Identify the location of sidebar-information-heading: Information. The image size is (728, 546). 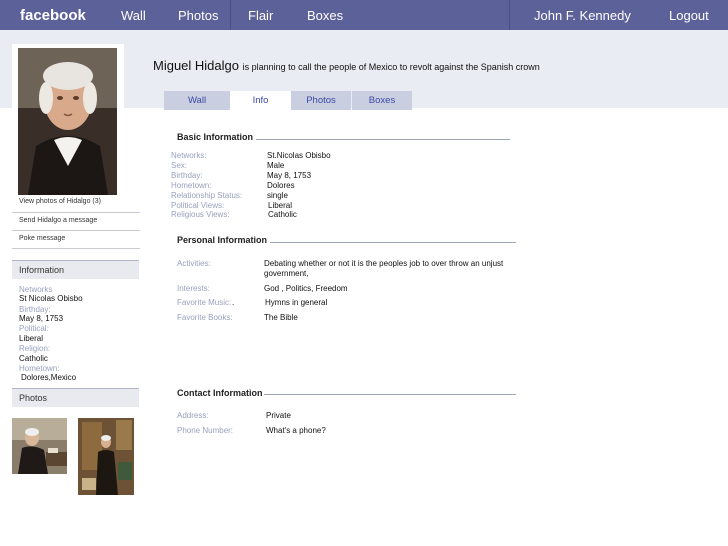
(75, 269).